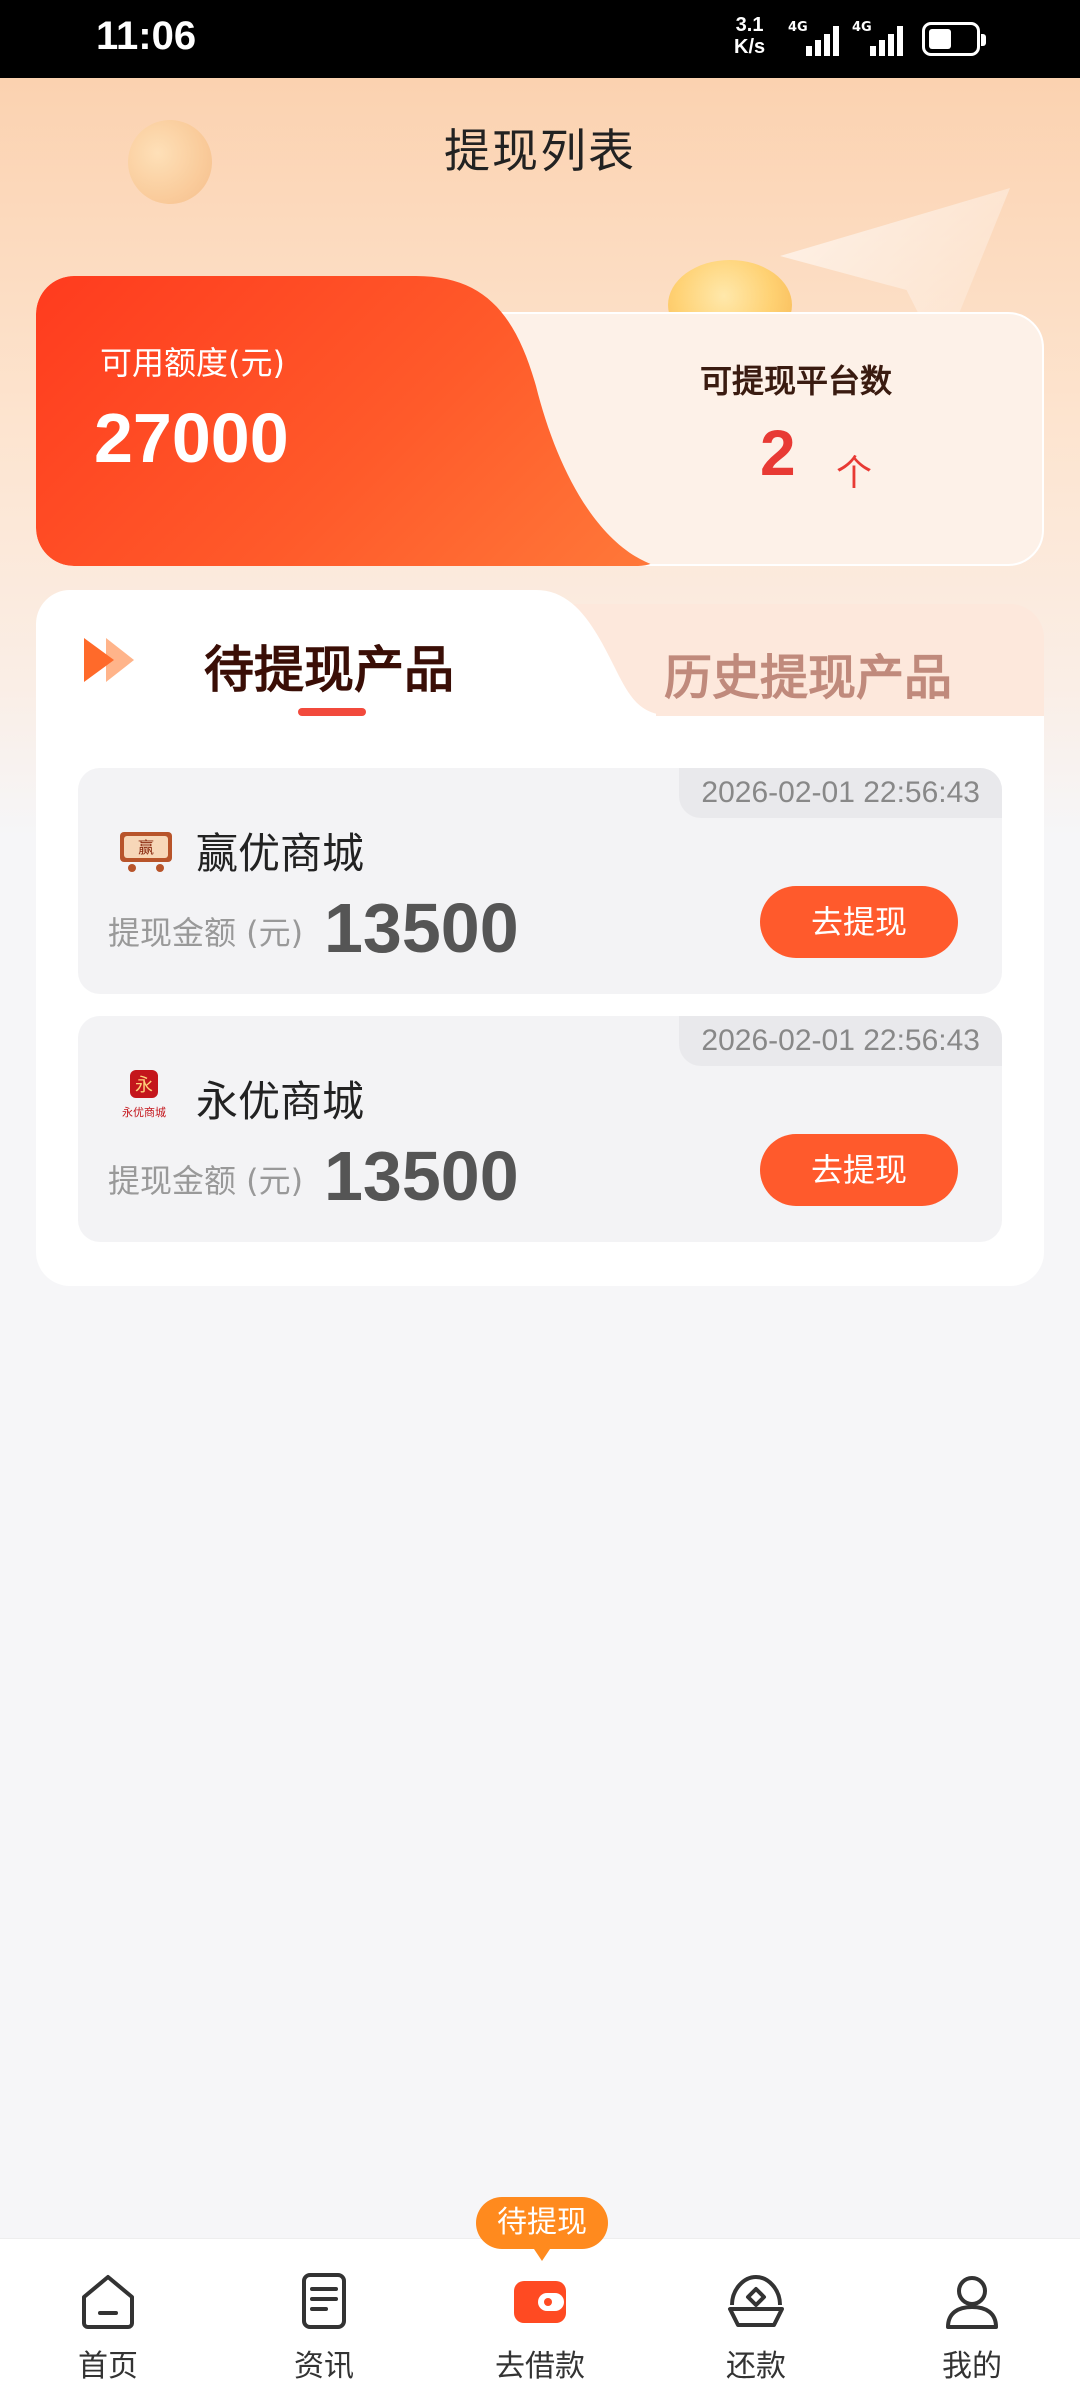 Image resolution: width=1080 pixels, height=2400 pixels. Describe the element at coordinates (862, 27) in the screenshot. I see `network-type-label-2: 4G` at that location.